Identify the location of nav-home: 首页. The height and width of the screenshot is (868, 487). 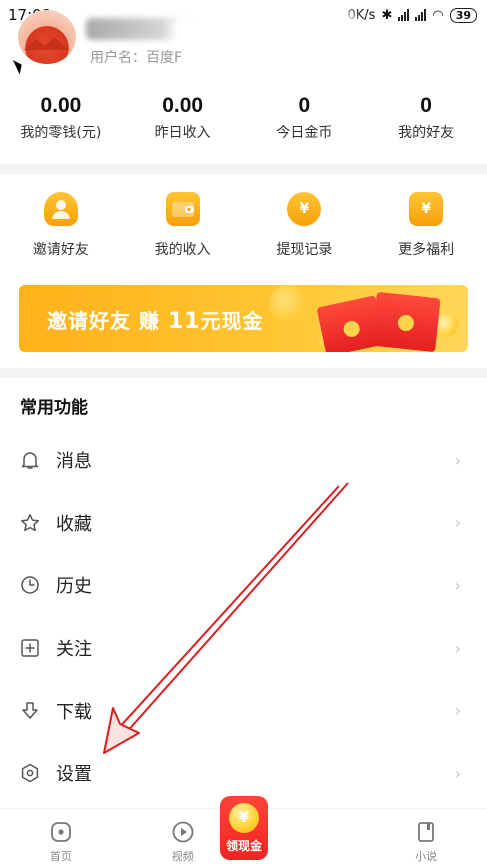
(61, 838).